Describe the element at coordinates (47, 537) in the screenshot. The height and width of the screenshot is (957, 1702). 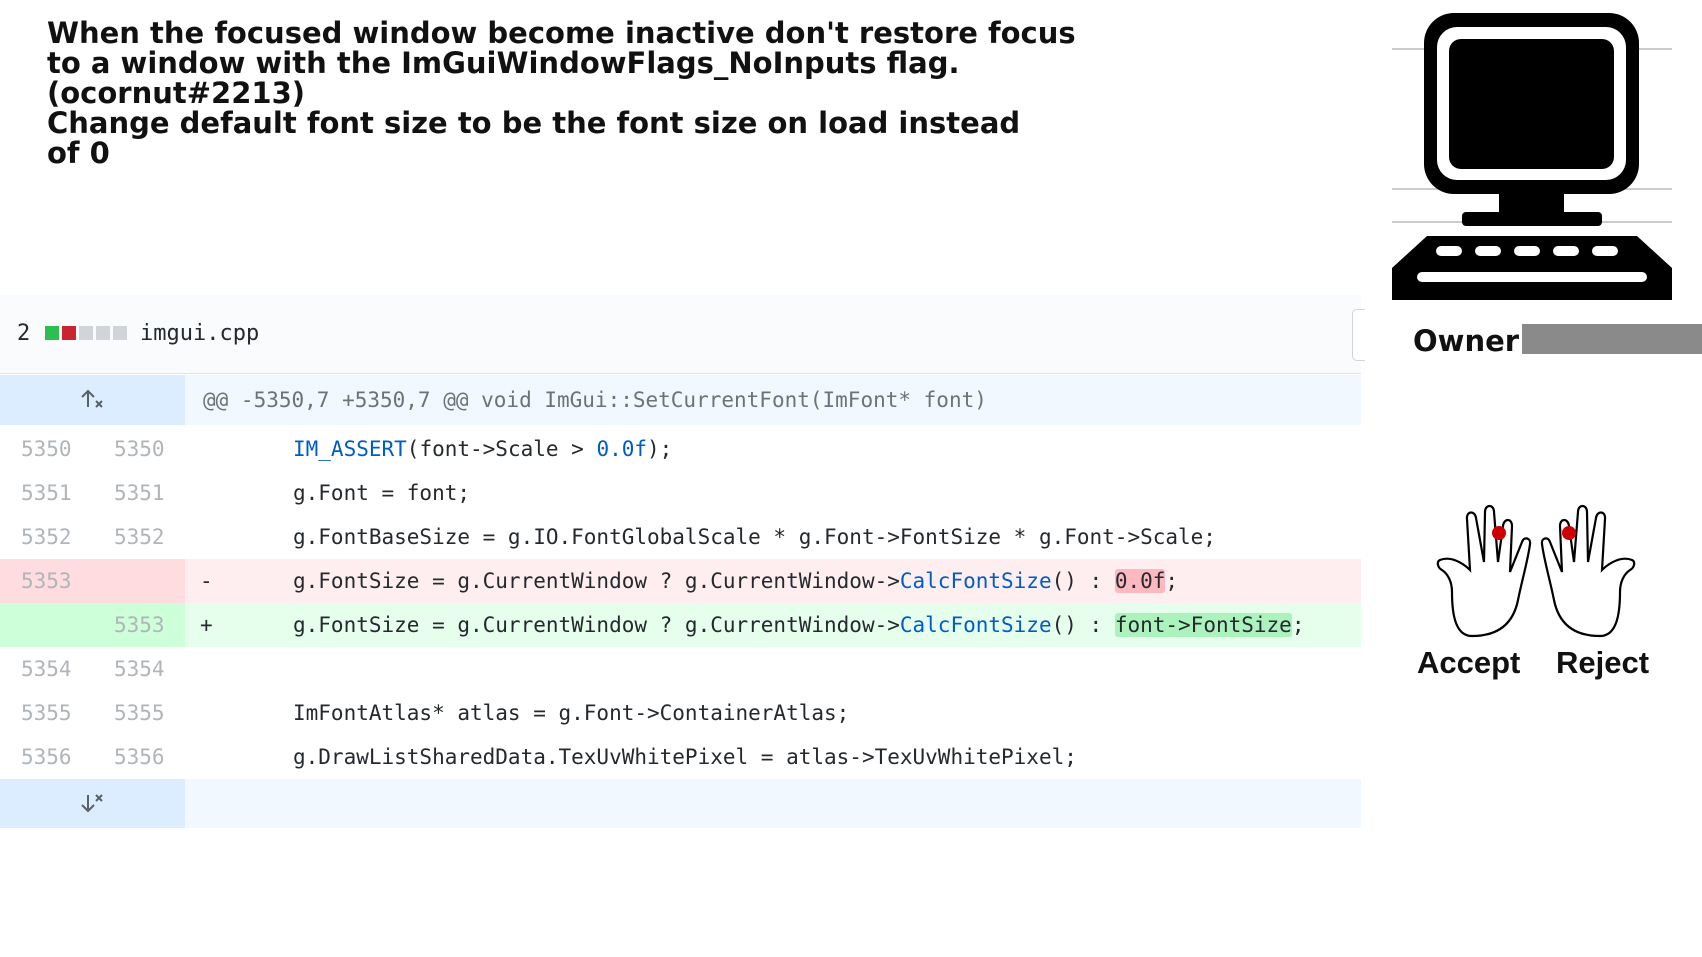
I see `old-line-number: 5352` at that location.